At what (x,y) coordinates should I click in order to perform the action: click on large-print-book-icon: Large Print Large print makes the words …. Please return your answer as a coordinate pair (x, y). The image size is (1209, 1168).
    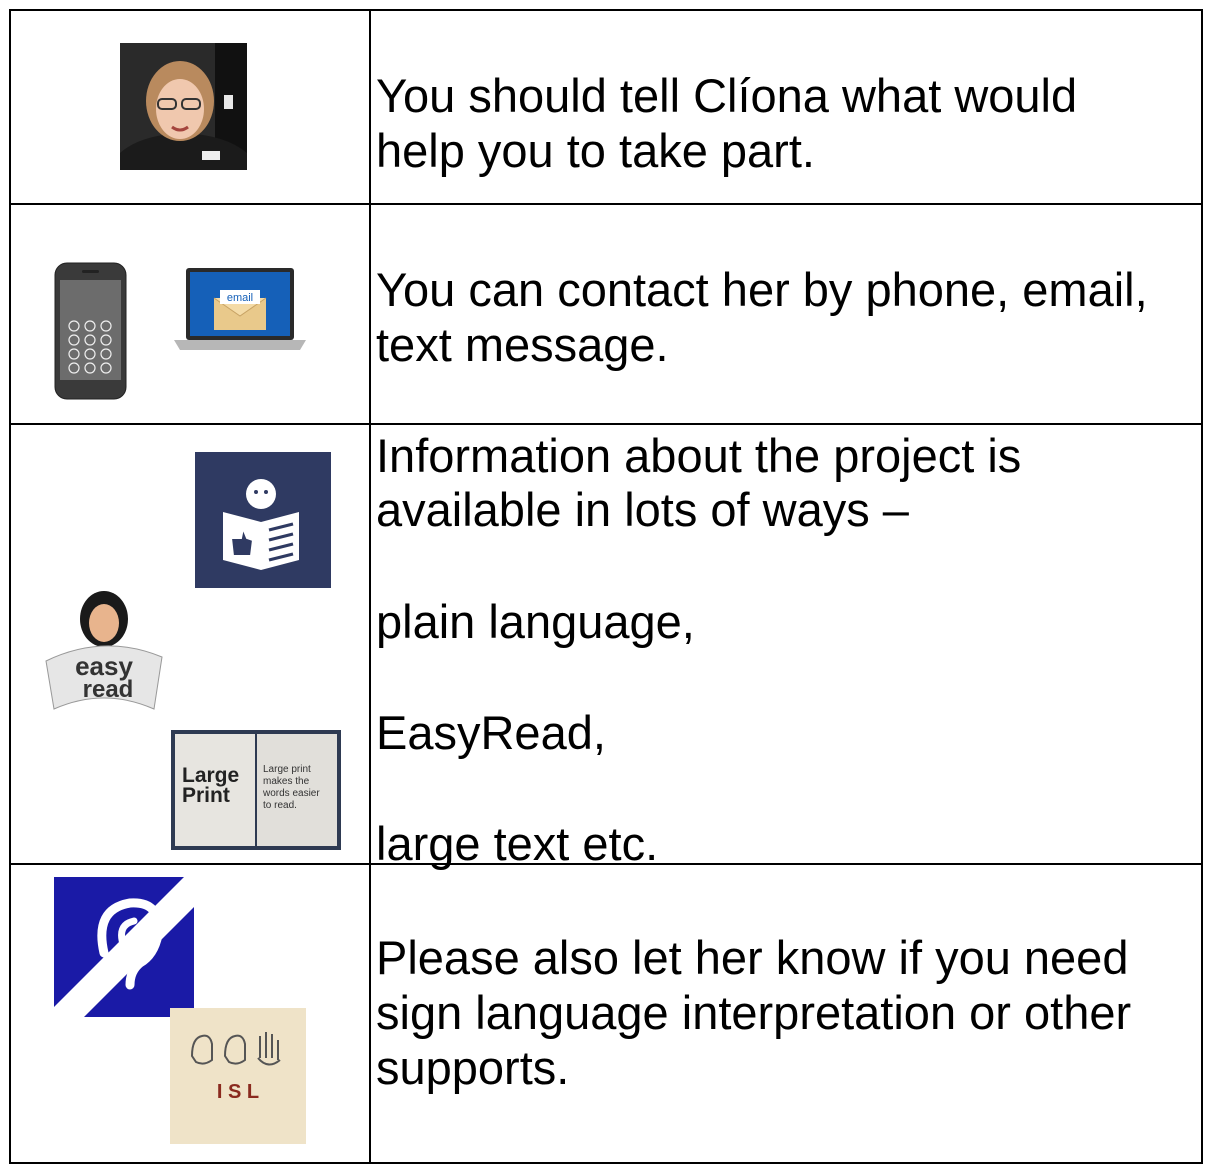
    Looking at the image, I should click on (256, 790).